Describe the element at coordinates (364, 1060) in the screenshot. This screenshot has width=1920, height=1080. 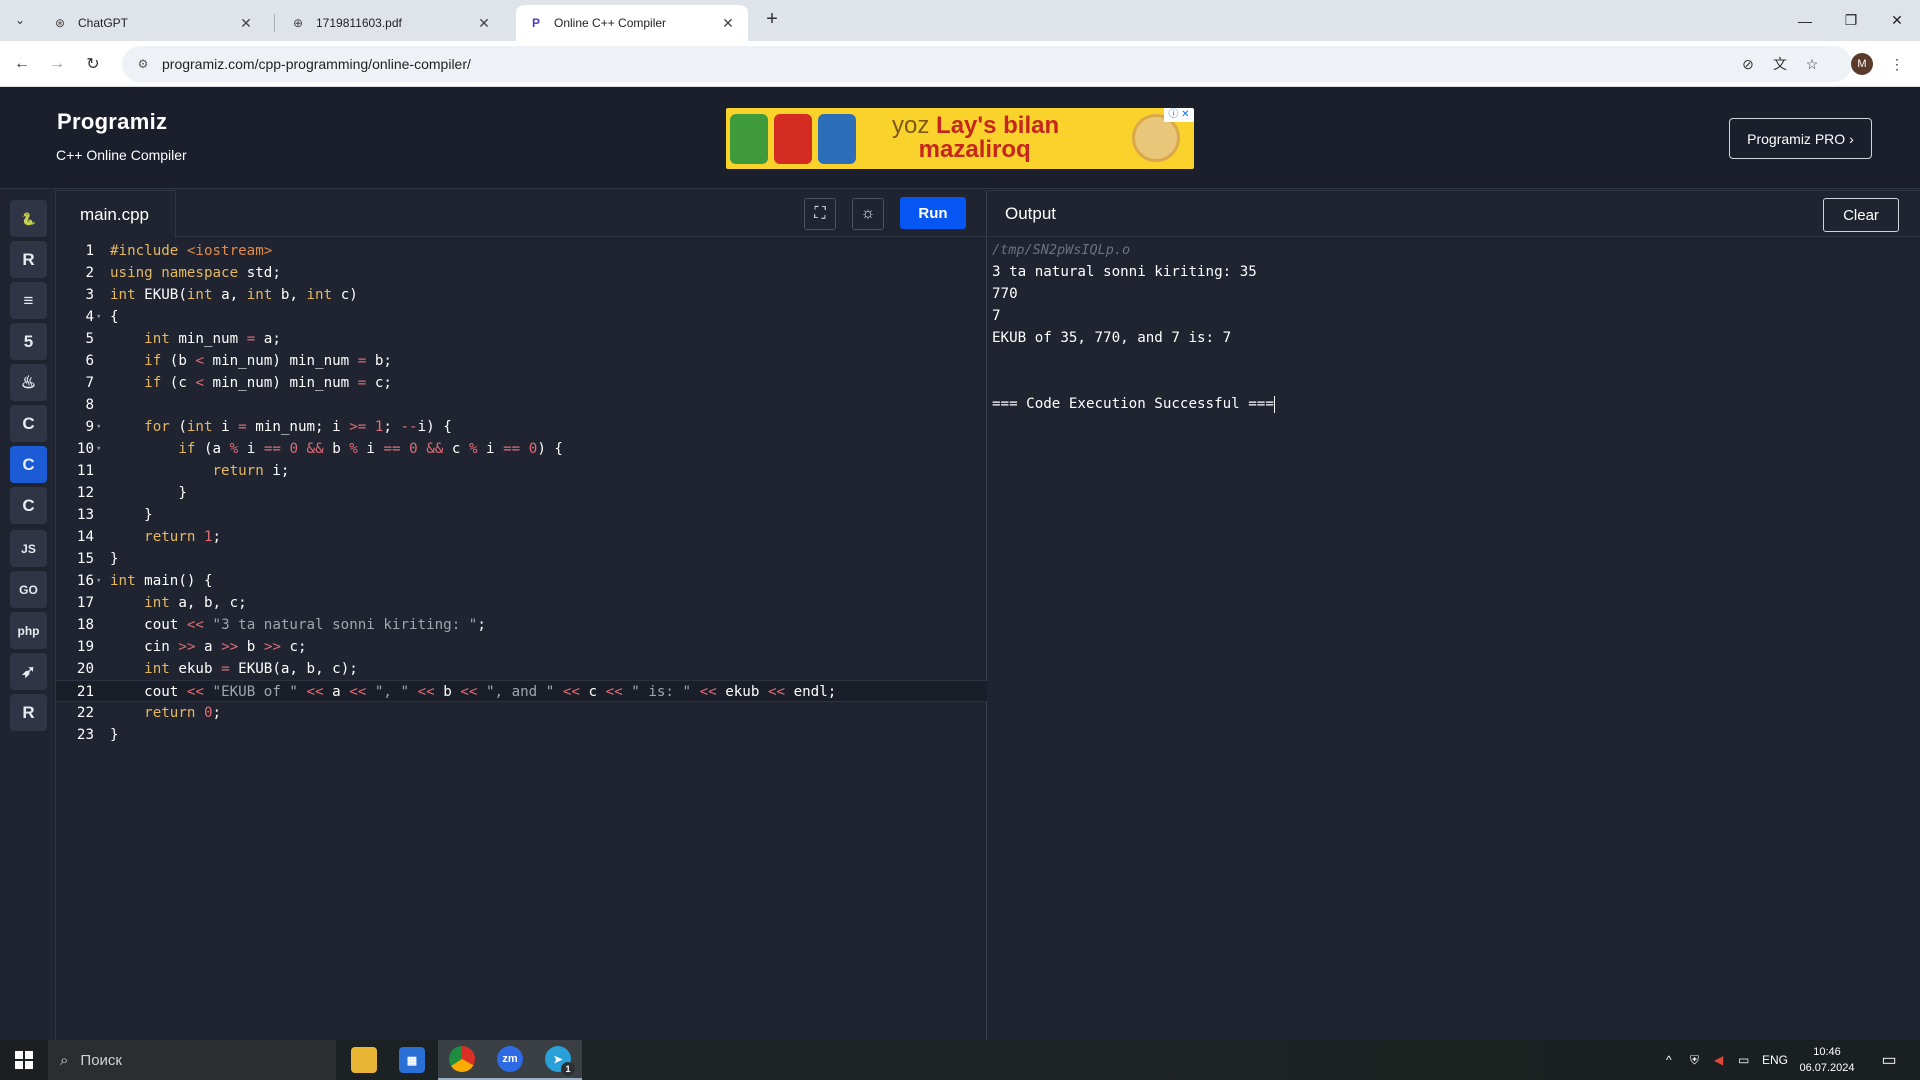
I see `taskbar-file-explorer` at that location.